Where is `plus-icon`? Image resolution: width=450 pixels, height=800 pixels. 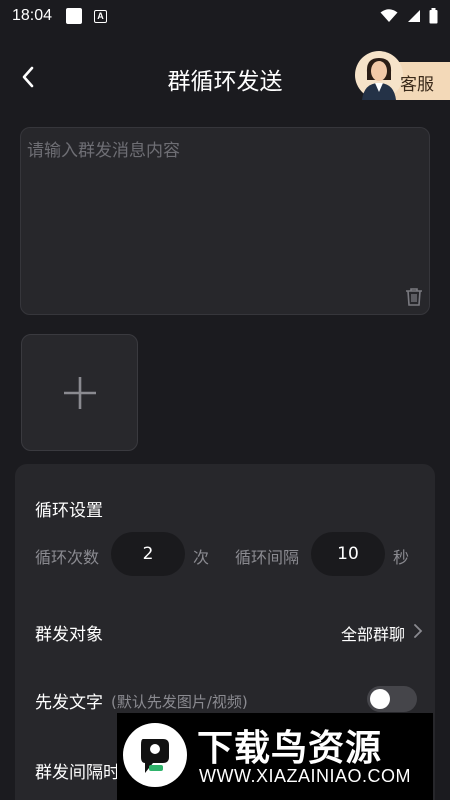
plus-icon is located at coordinates (80, 393).